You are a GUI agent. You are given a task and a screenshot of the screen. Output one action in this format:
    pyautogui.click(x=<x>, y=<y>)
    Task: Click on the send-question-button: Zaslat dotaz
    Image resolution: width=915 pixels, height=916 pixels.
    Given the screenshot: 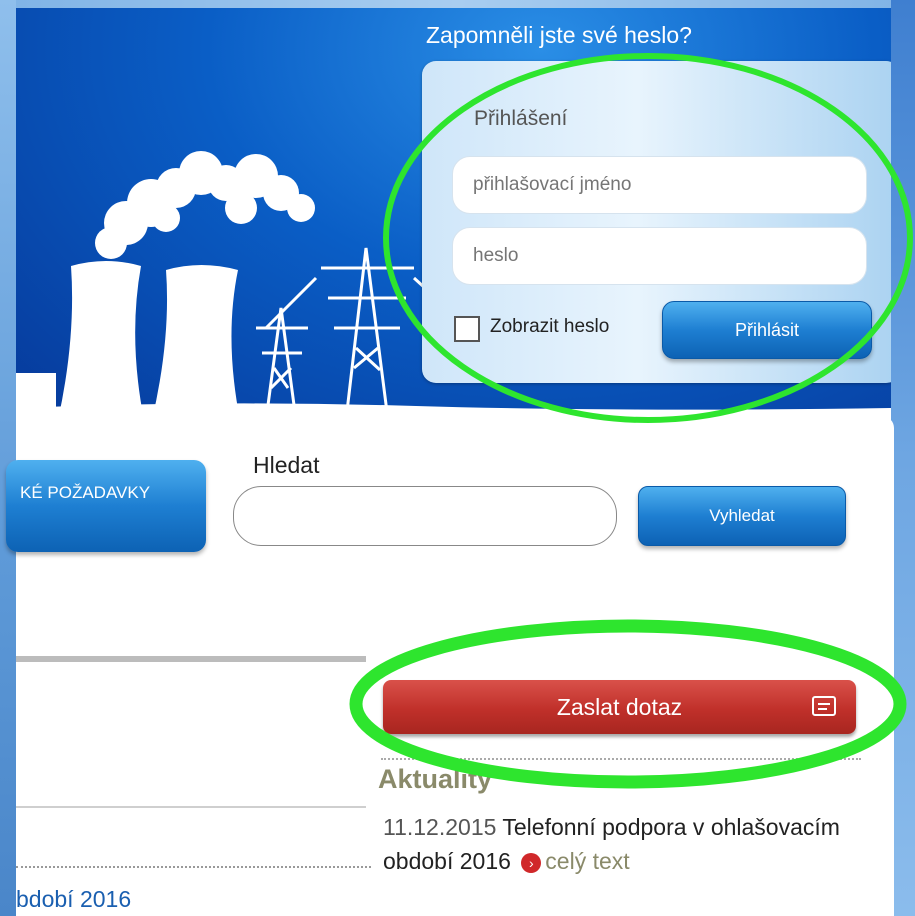 What is the action you would take?
    pyautogui.click(x=619, y=707)
    